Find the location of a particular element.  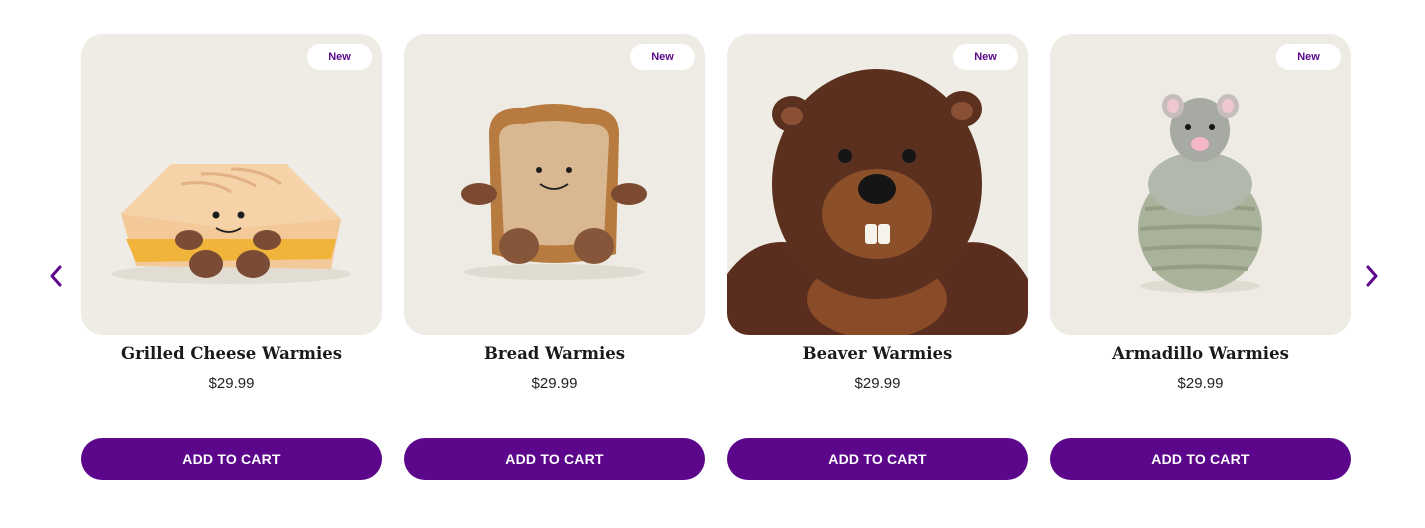

bread-plush-image is located at coordinates (554, 184).